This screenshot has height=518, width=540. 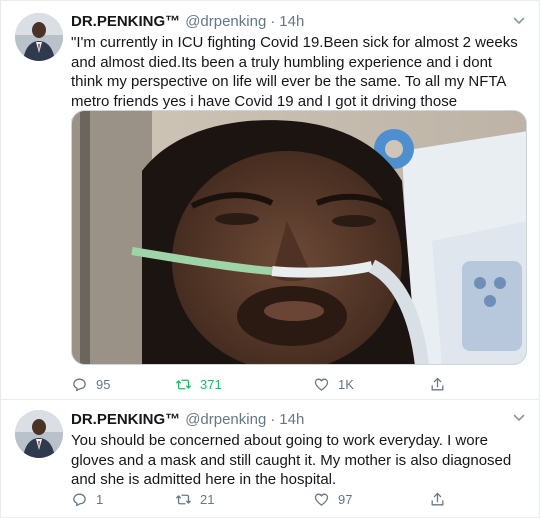 What do you see at coordinates (103, 384) in the screenshot?
I see `reply-count: 95` at bounding box center [103, 384].